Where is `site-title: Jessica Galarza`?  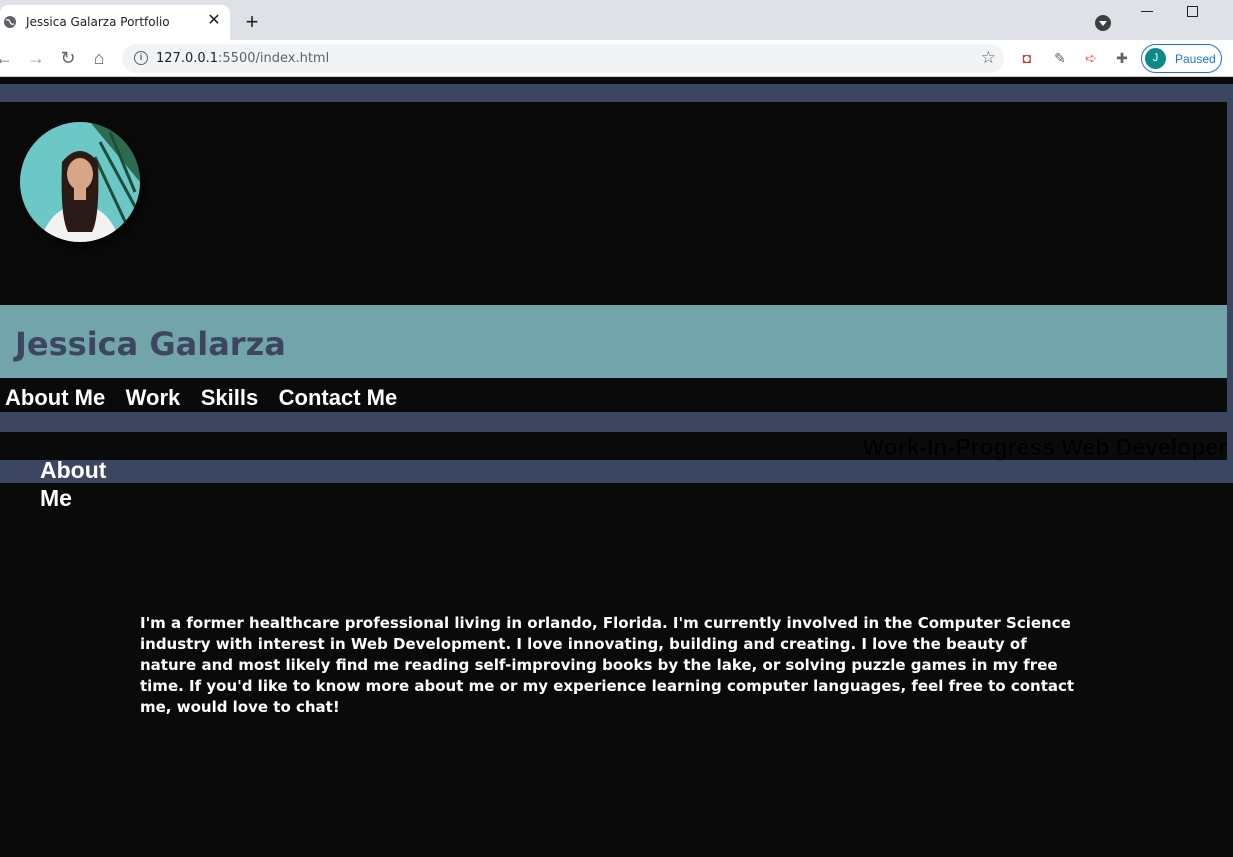 site-title: Jessica Galarza is located at coordinates (150, 344).